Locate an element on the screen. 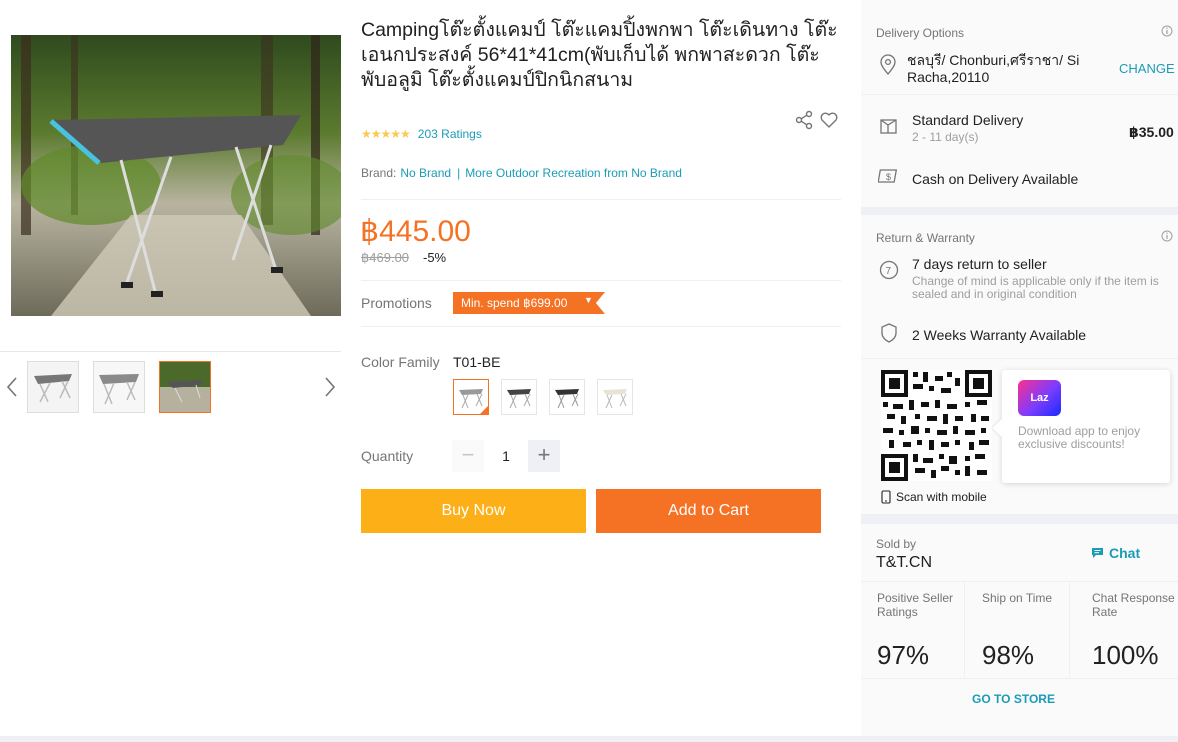  warranty-info-button is located at coordinates (1167, 235).